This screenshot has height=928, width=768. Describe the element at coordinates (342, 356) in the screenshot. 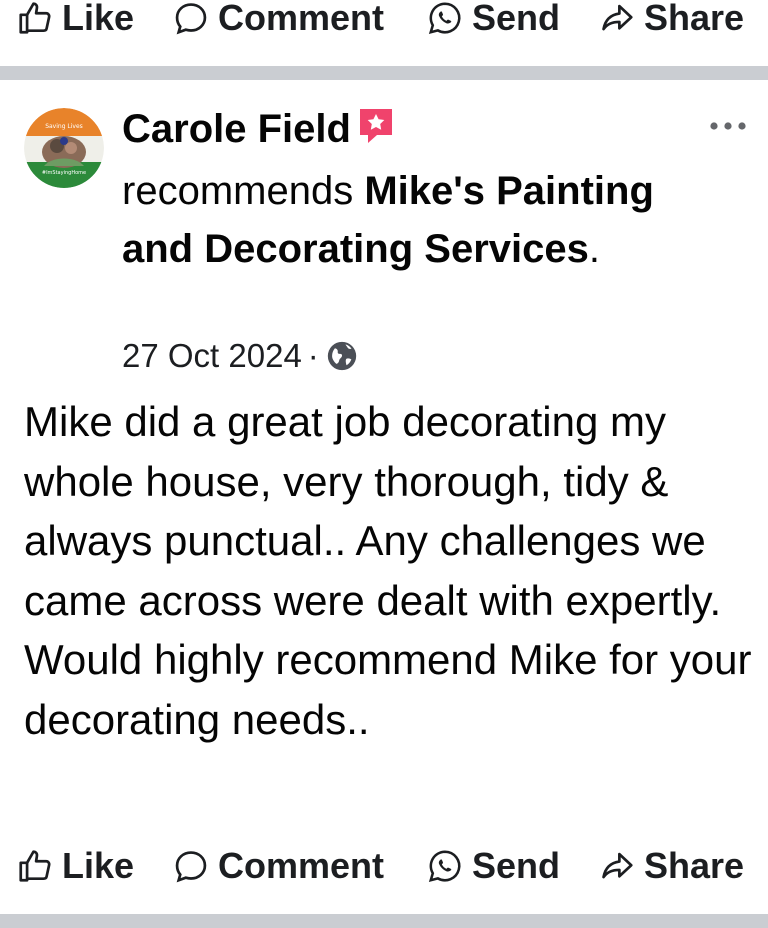

I see `globe-icon` at that location.